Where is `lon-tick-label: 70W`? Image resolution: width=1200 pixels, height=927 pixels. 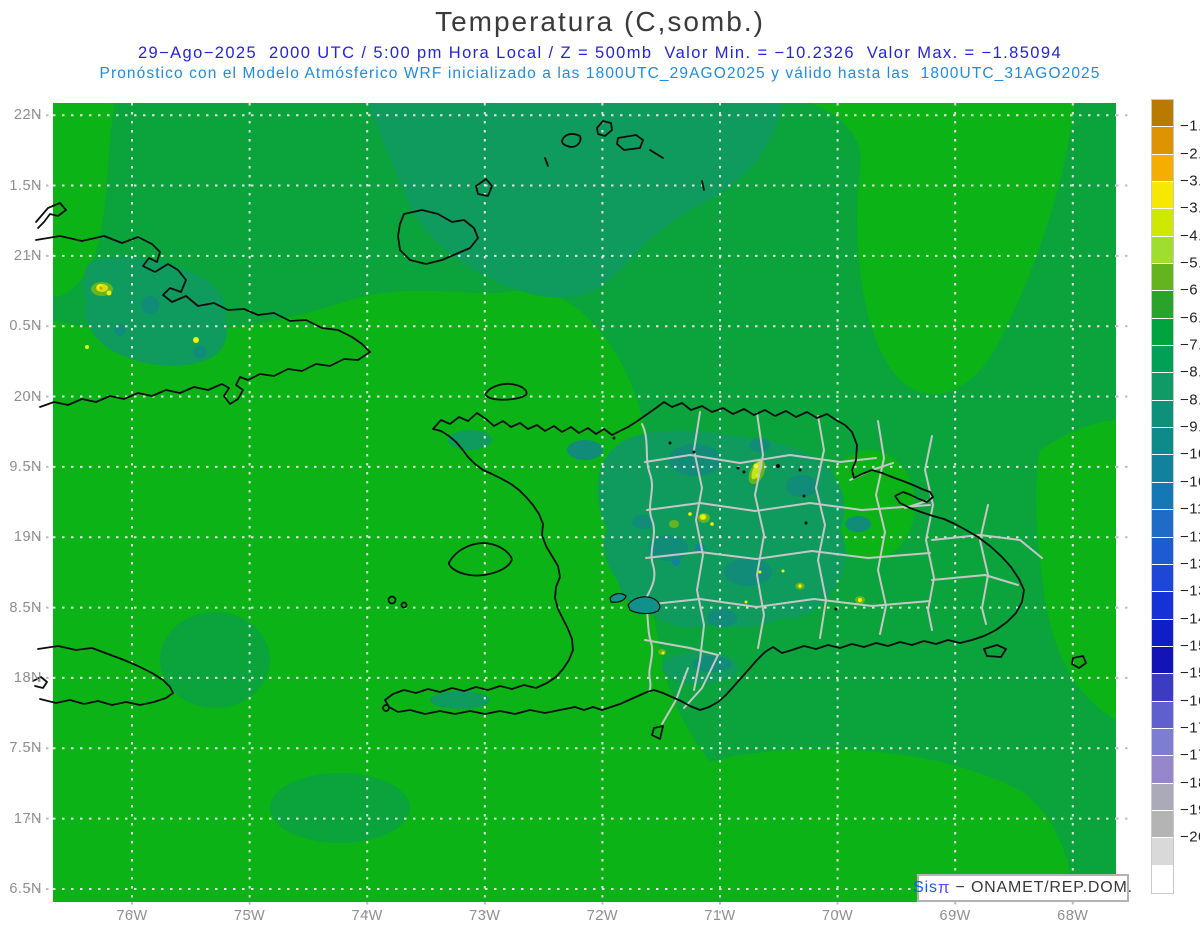
lon-tick-label: 70W is located at coordinates (837, 916).